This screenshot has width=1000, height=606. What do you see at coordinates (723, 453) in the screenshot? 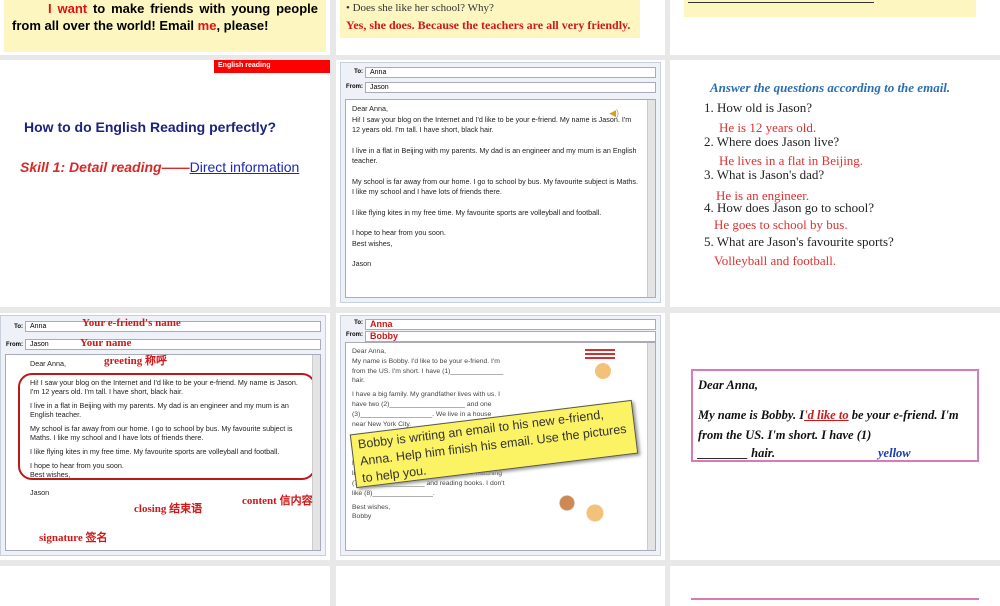
I see `blank: ________` at bounding box center [723, 453].